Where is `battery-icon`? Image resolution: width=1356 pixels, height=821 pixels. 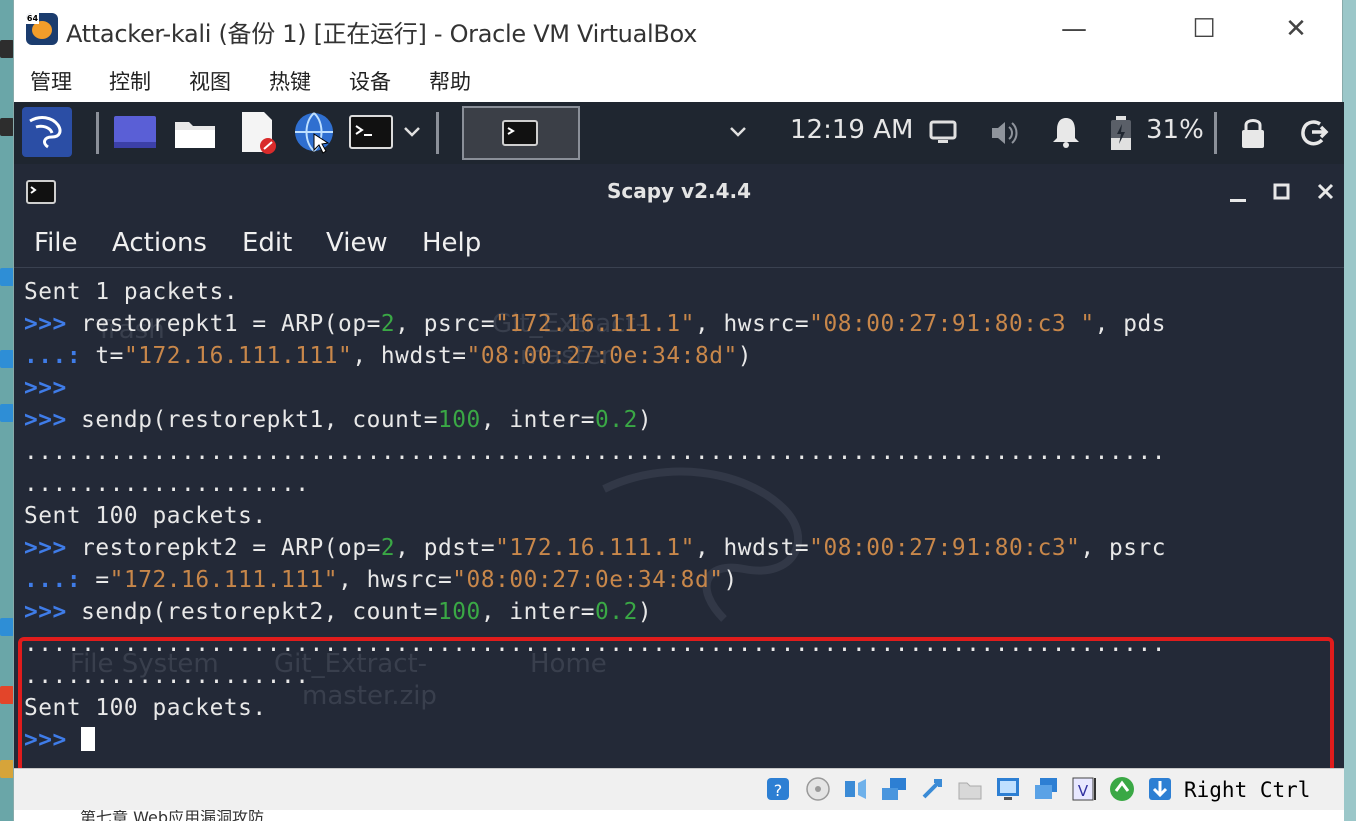 battery-icon is located at coordinates (1121, 133).